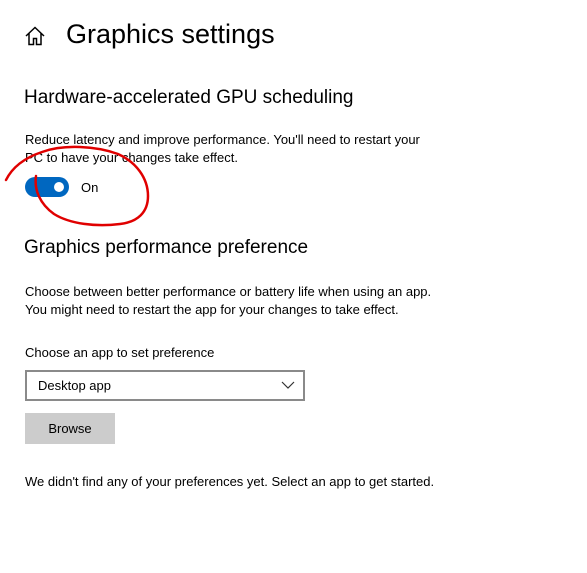  Describe the element at coordinates (90, 187) in the screenshot. I see `toggle-state-label: On` at that location.